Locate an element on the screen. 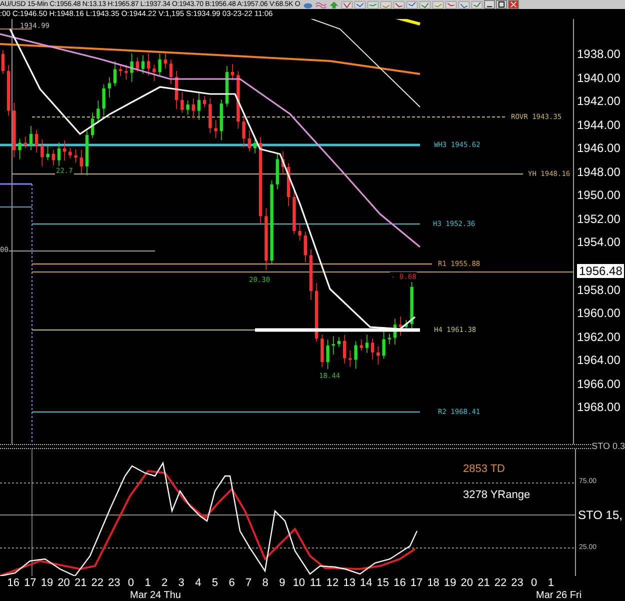 This screenshot has height=601, width=625. axis-label: 1966.00 is located at coordinates (598, 383).